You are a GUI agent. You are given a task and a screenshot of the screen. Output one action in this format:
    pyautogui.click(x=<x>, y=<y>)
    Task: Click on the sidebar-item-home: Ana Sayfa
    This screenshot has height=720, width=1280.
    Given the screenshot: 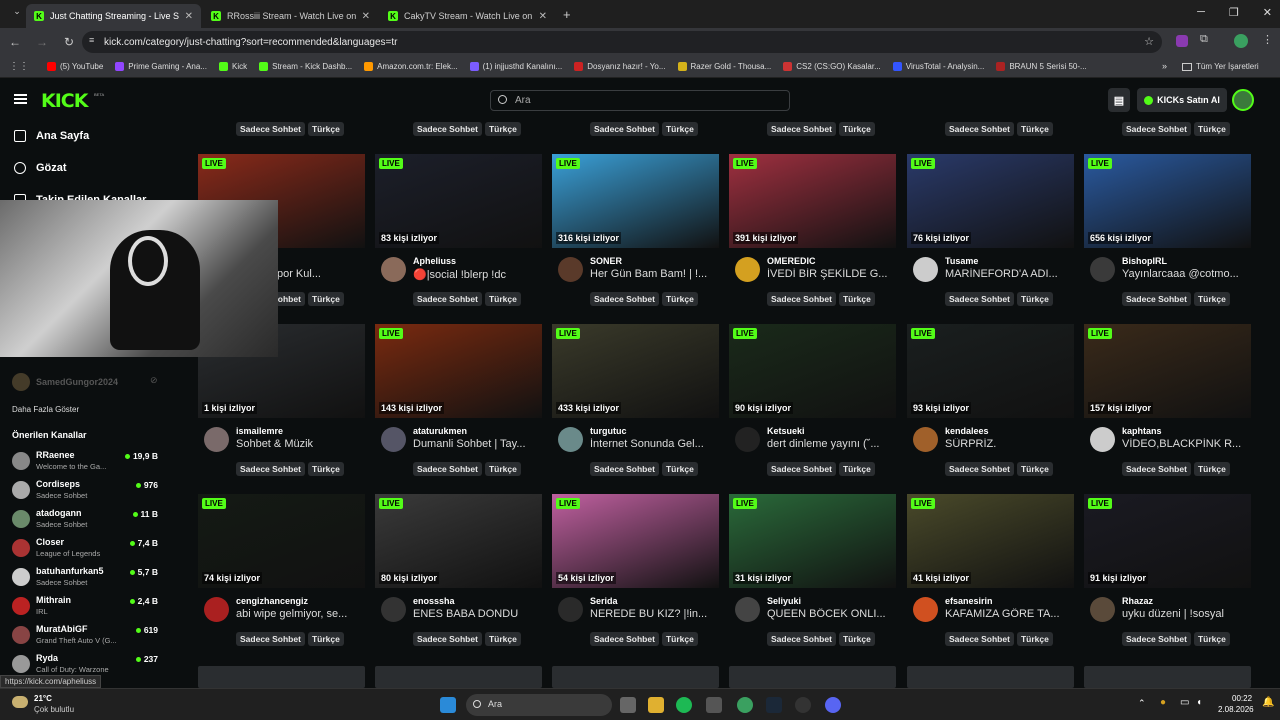 What is the action you would take?
    pyautogui.click(x=51, y=136)
    